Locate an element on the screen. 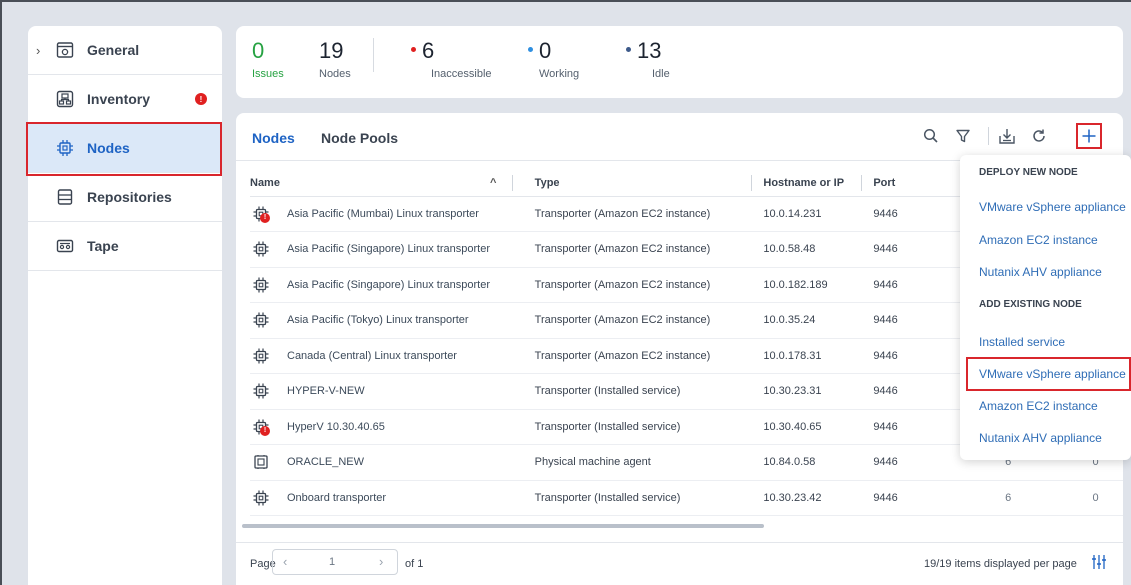  items-per-page-text: 19/19 items displayed per page is located at coordinates (1000, 564).